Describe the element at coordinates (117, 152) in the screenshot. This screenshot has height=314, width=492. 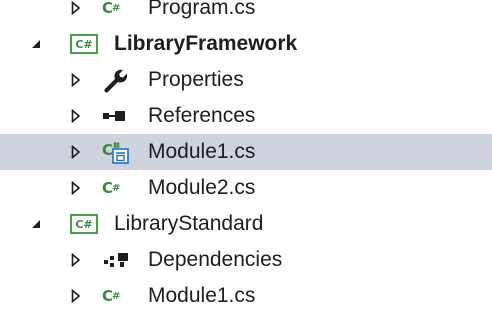
I see `csharp-module-file-icon: C` at that location.